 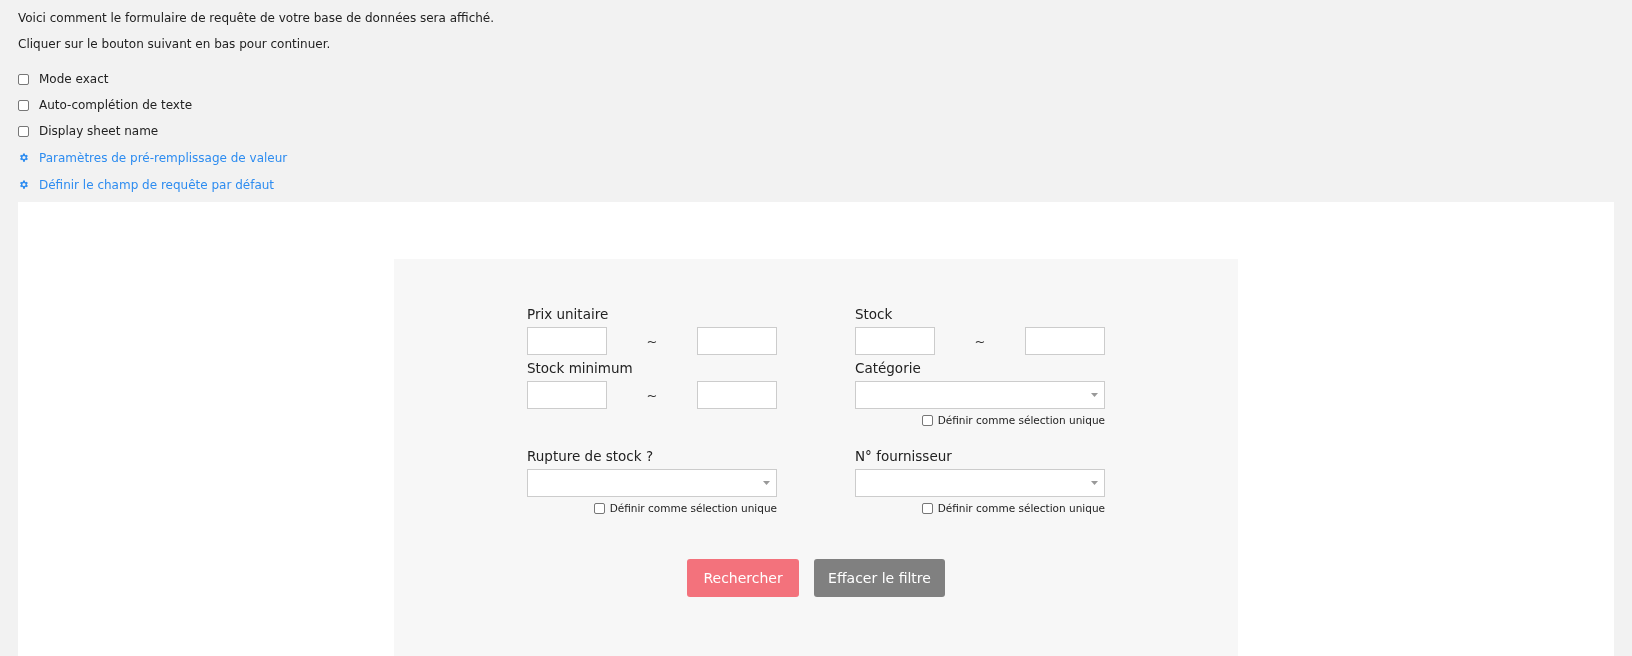 What do you see at coordinates (157, 184) in the screenshot?
I see `settings-link: Définir le champ de requête par défaut` at bounding box center [157, 184].